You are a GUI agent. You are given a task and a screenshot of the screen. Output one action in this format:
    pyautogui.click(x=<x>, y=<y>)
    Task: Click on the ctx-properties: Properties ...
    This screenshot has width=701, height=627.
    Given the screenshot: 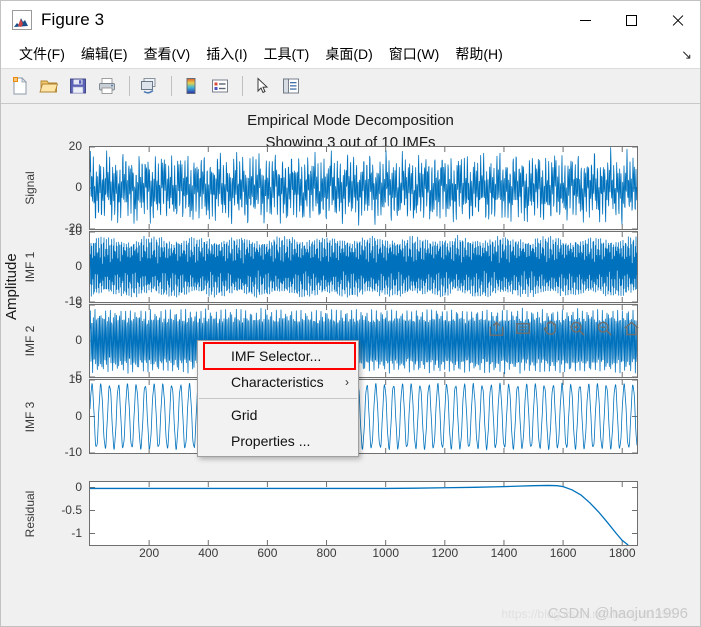 What is the action you would take?
    pyautogui.click(x=278, y=441)
    